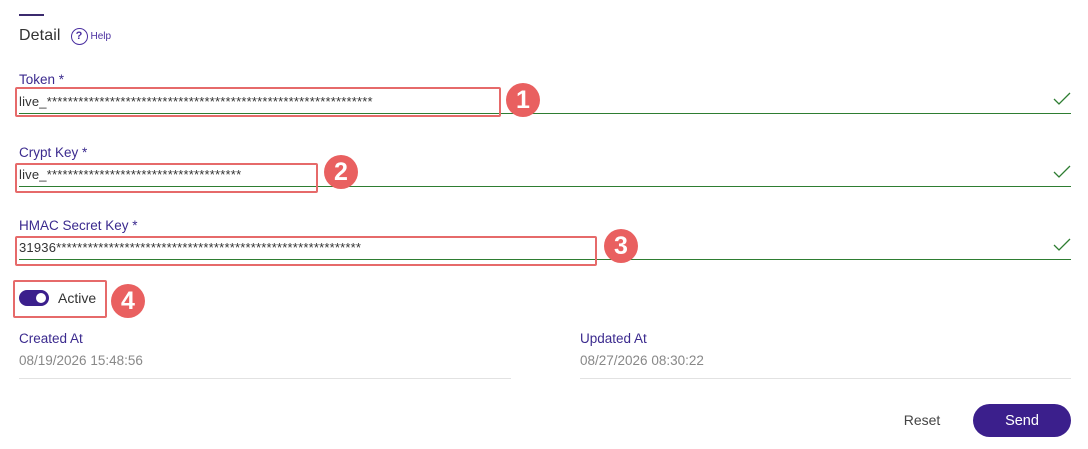 Image resolution: width=1088 pixels, height=449 pixels. I want to click on toggle-knob, so click(41, 298).